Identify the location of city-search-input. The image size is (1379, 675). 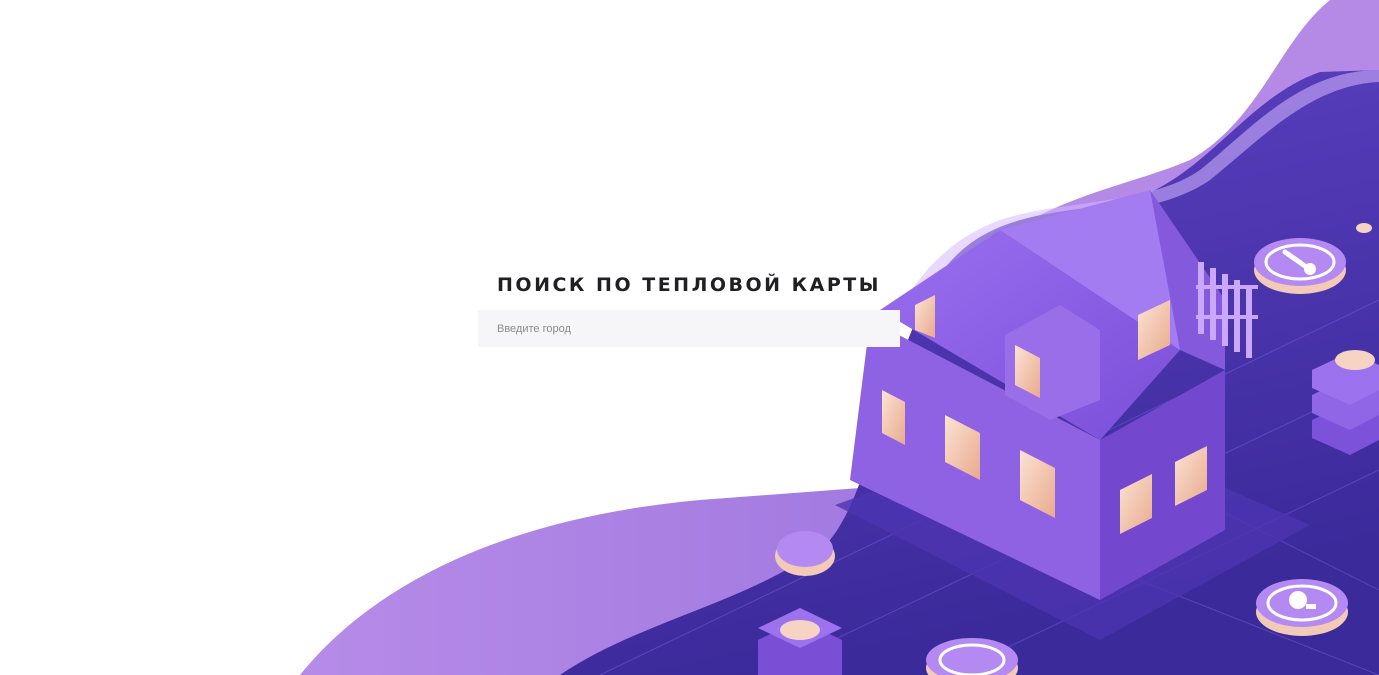
(689, 328).